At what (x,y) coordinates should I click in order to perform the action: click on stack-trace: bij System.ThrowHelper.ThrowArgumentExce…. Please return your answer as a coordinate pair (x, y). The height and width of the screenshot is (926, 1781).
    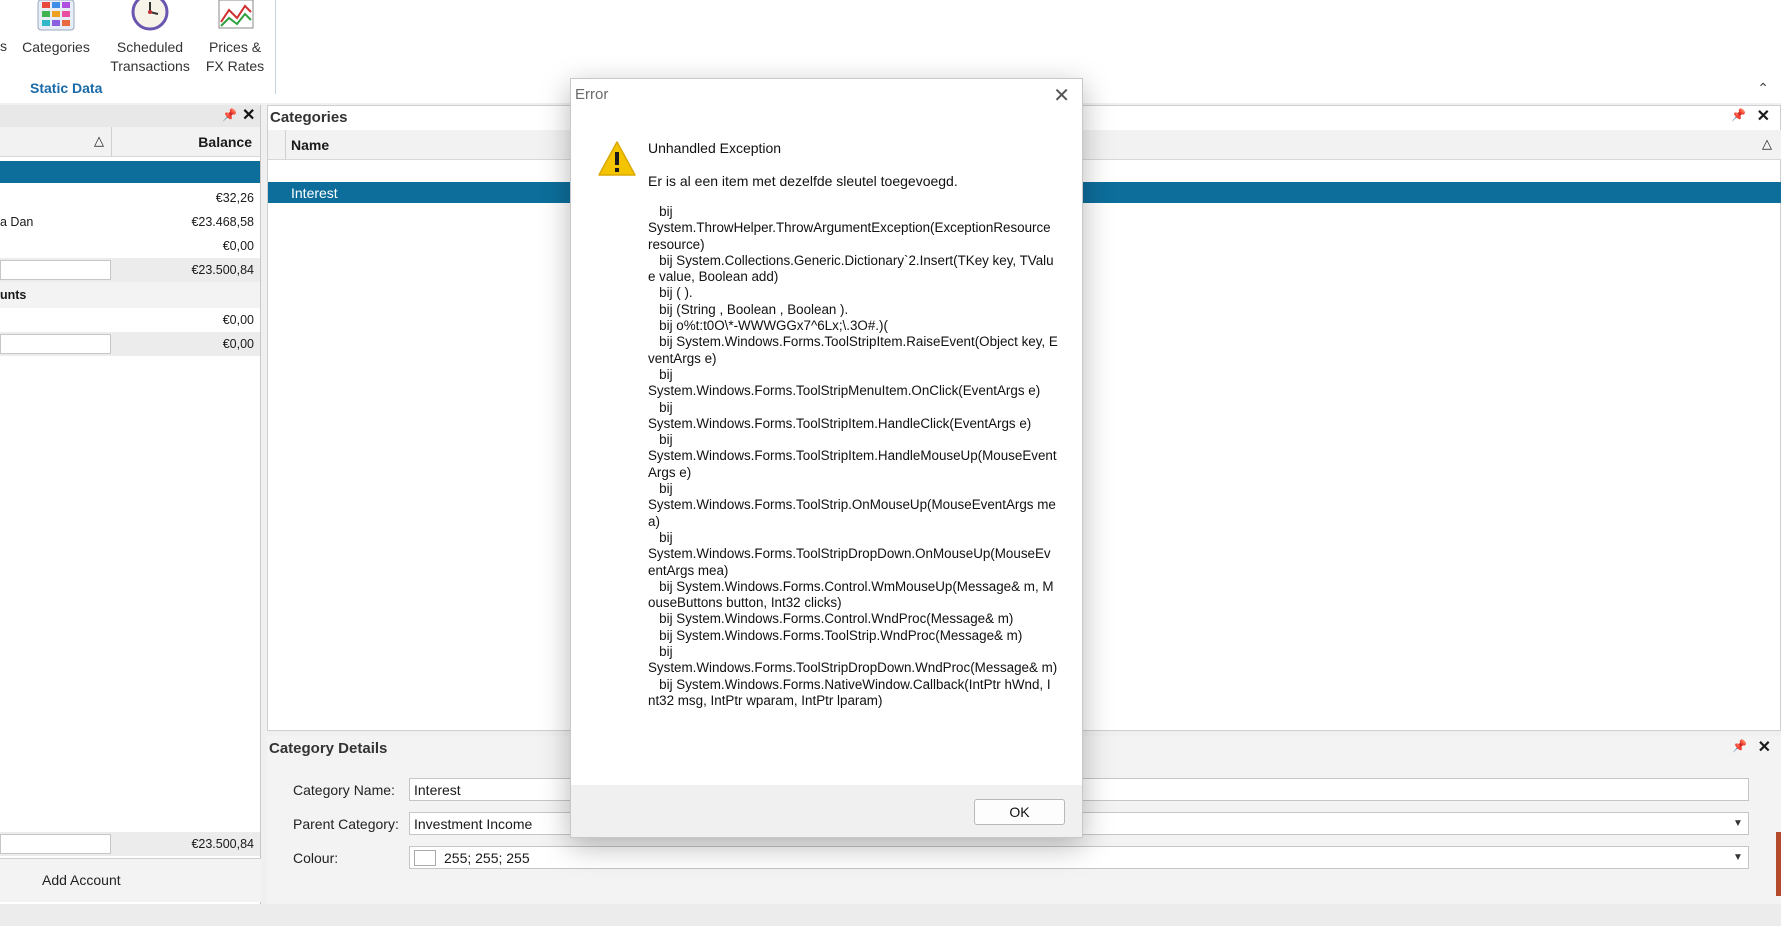
    Looking at the image, I should click on (853, 456).